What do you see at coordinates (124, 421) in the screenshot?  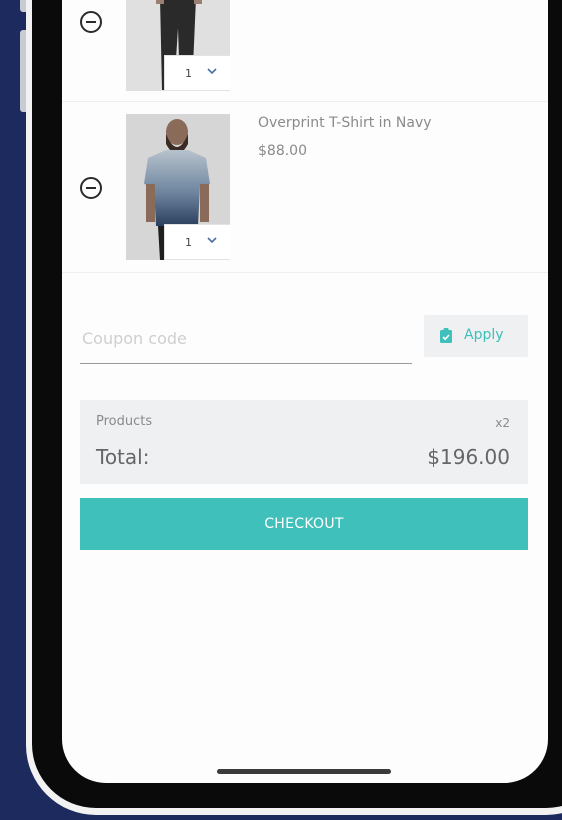 I see `products-label: Products` at bounding box center [124, 421].